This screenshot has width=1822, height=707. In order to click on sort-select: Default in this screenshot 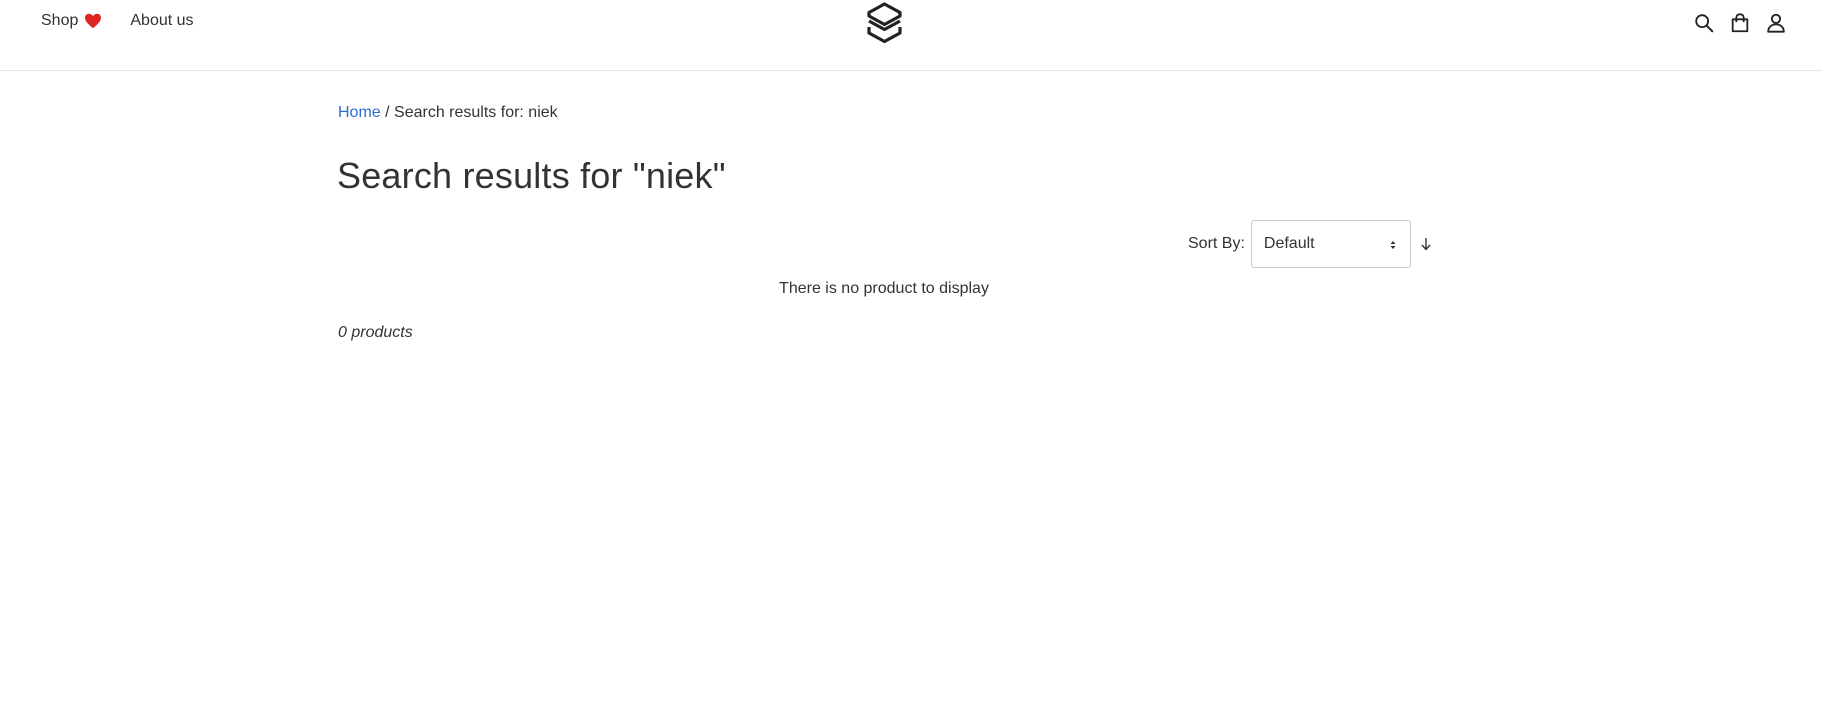, I will do `click(1330, 244)`.